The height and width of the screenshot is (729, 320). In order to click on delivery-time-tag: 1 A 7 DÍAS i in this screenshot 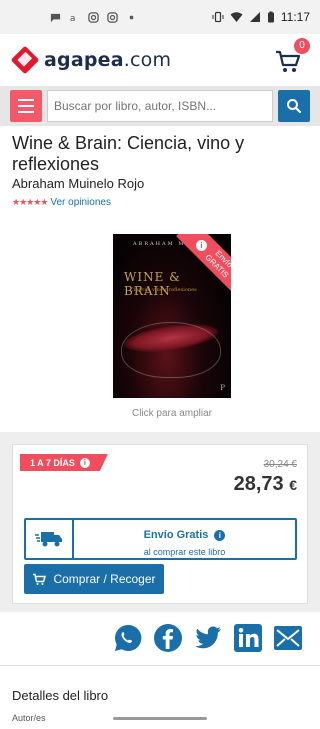, I will do `click(64, 462)`.